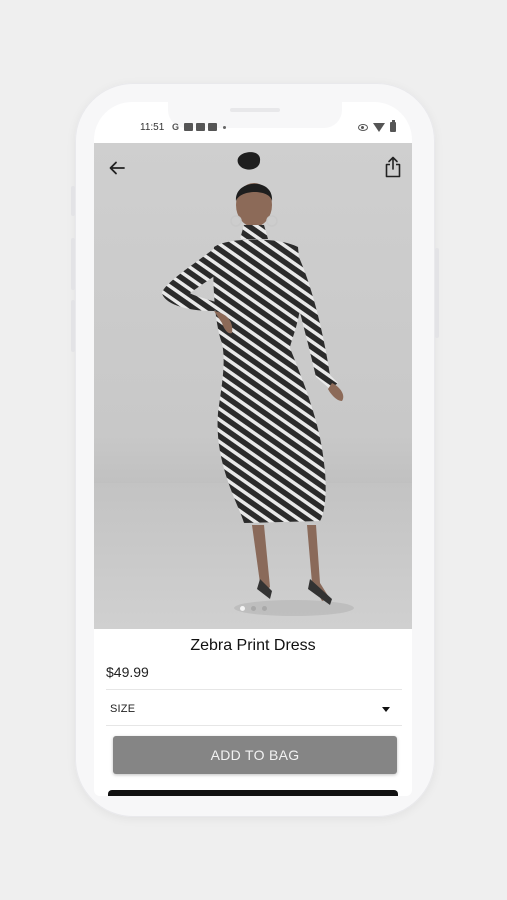 The image size is (507, 900). What do you see at coordinates (386, 709) in the screenshot?
I see `chevron-down-icon` at bounding box center [386, 709].